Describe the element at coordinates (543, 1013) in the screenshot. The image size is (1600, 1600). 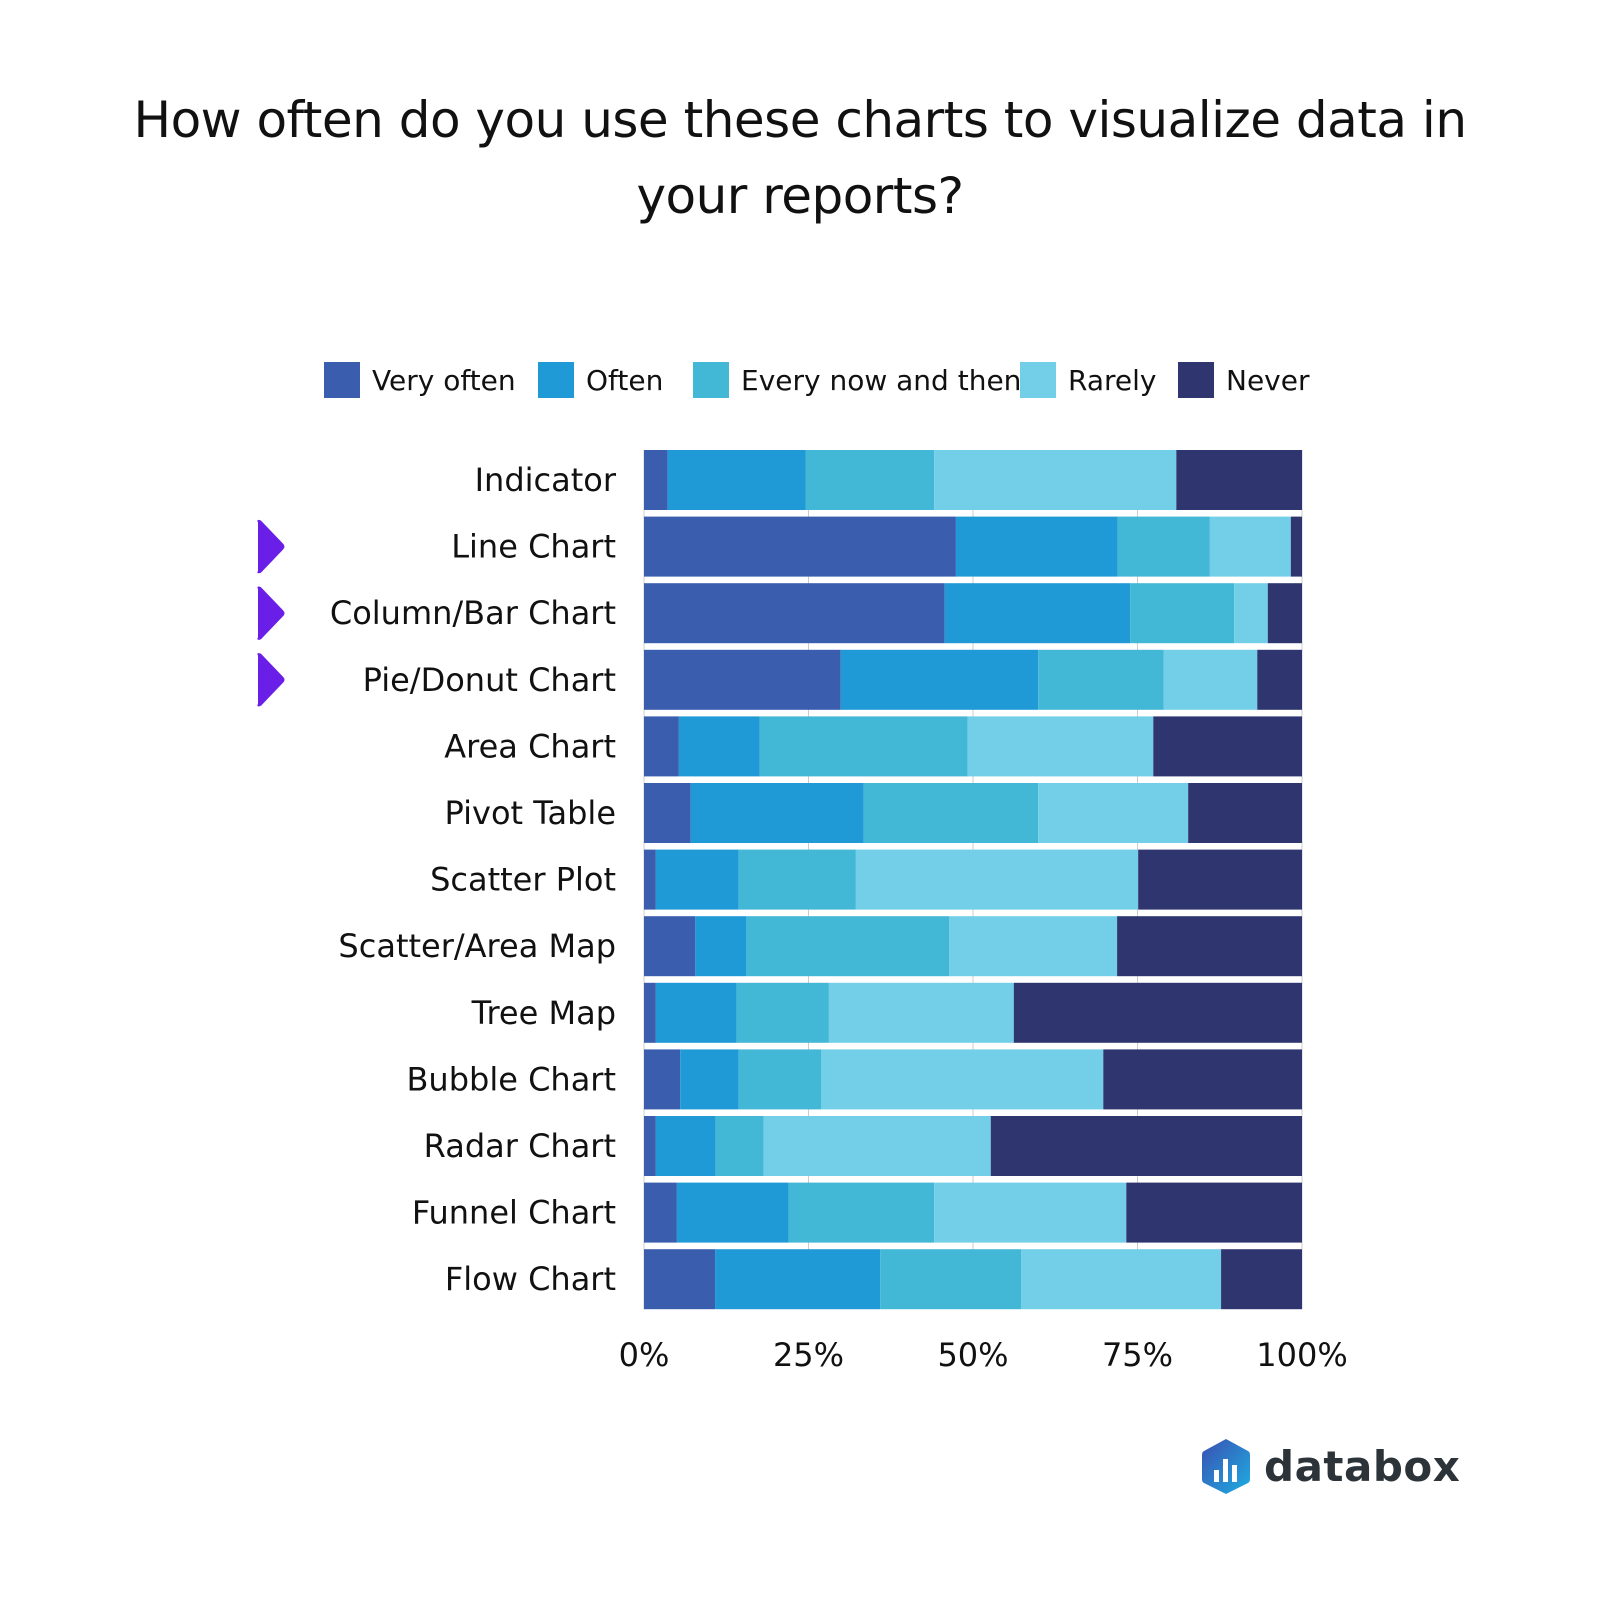
I see `category-label: Tree Map` at that location.